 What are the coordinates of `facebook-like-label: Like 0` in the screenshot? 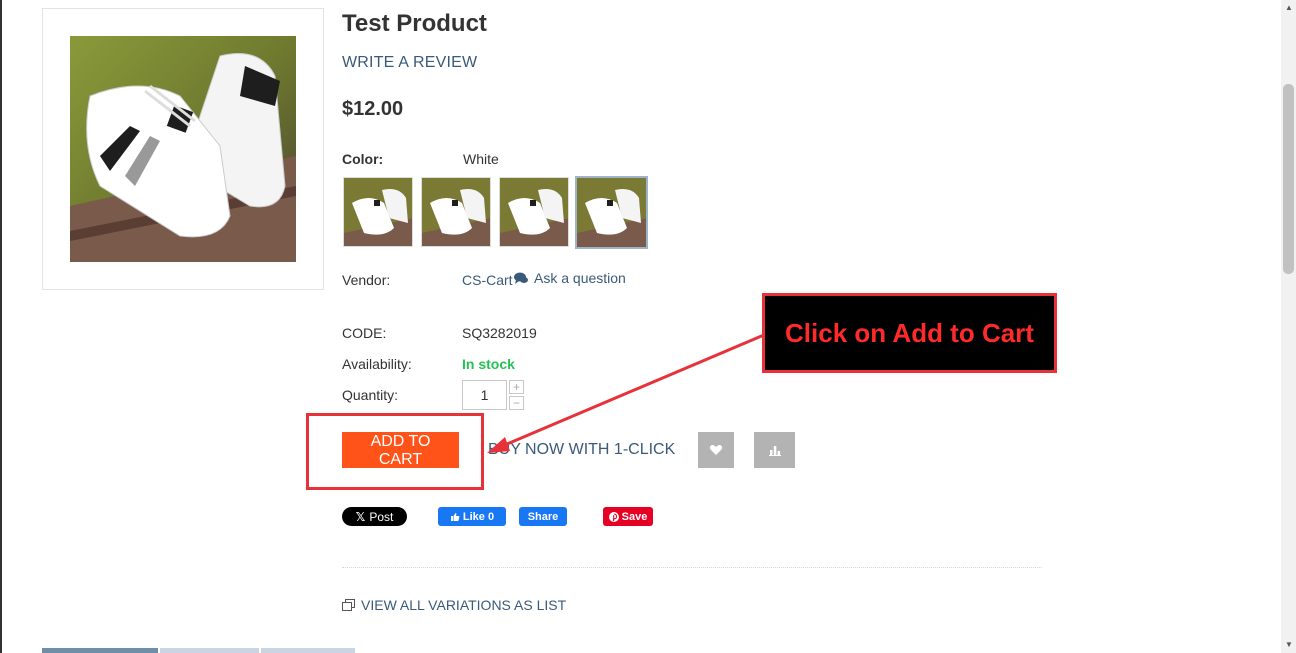 It's located at (478, 516).